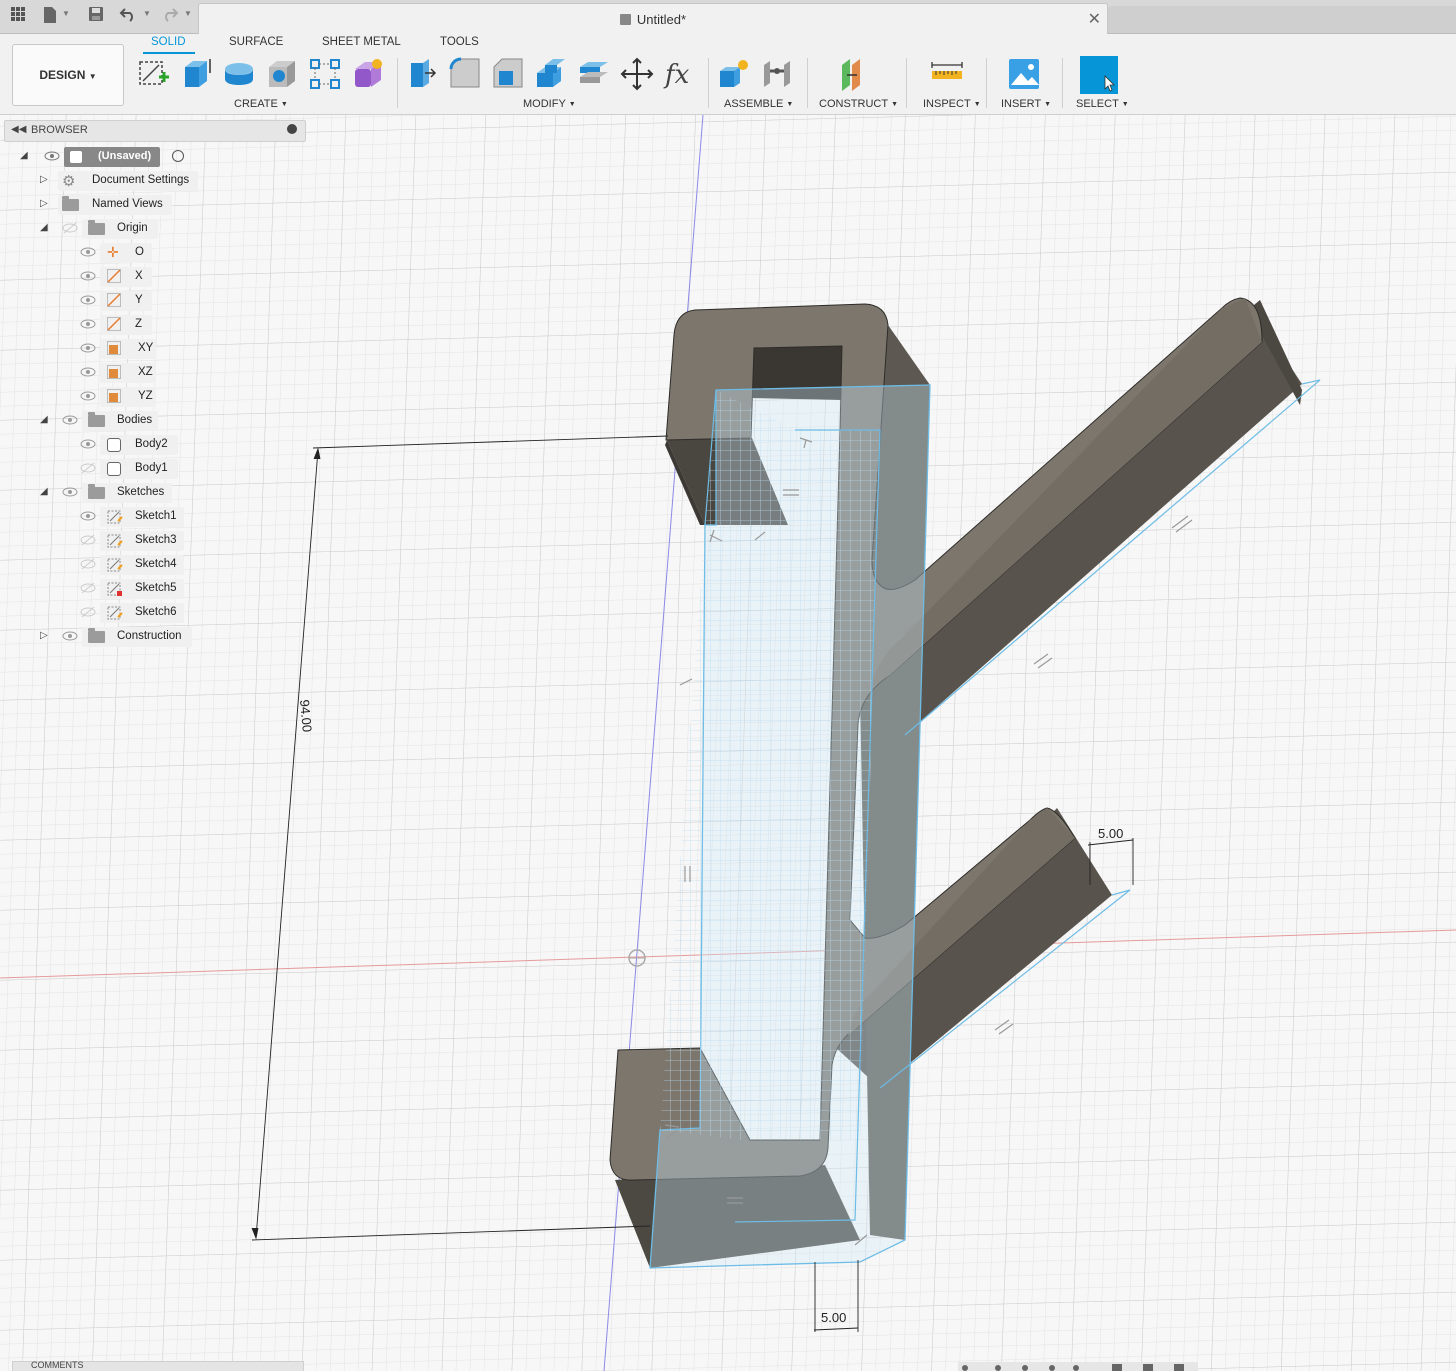  What do you see at coordinates (158, 1365) in the screenshot?
I see `comments-panel: COMMENTS` at bounding box center [158, 1365].